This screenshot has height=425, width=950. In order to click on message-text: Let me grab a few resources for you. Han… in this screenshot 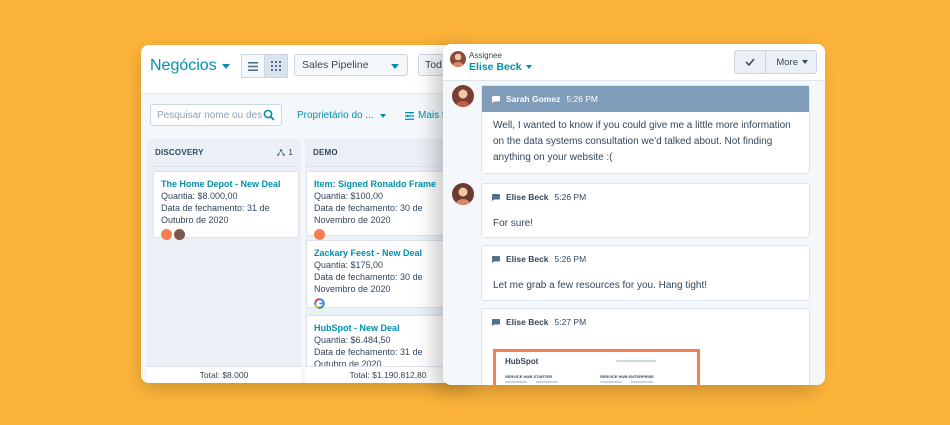, I will do `click(600, 285)`.